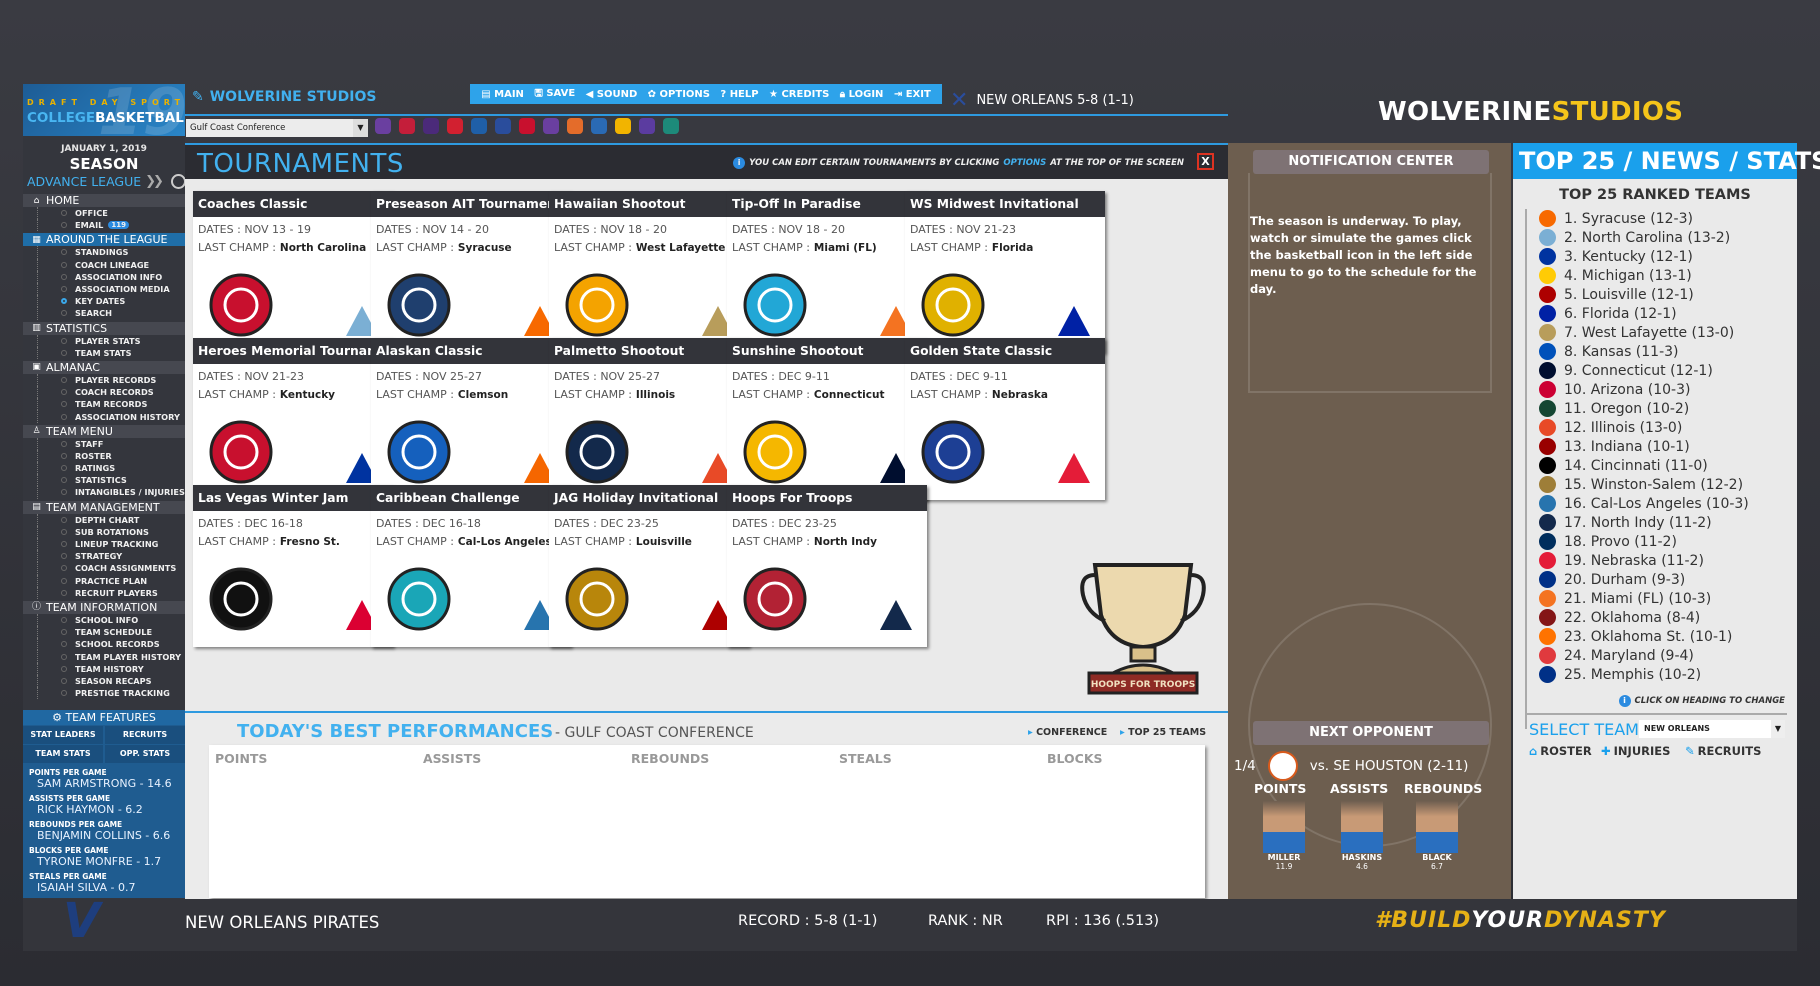 The image size is (1820, 986). What do you see at coordinates (1526, 469) in the screenshot?
I see `scroll-track` at bounding box center [1526, 469].